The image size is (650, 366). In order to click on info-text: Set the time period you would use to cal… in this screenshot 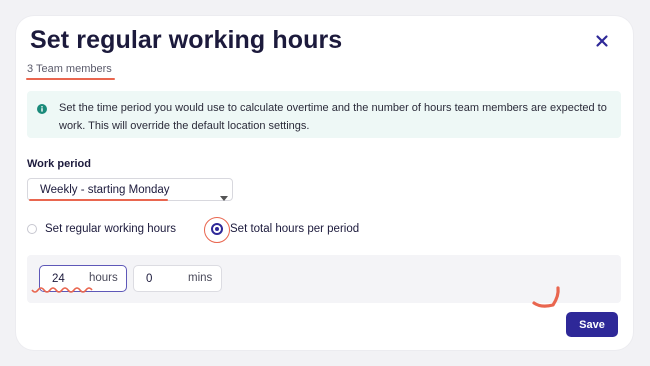, I will do `click(333, 117)`.